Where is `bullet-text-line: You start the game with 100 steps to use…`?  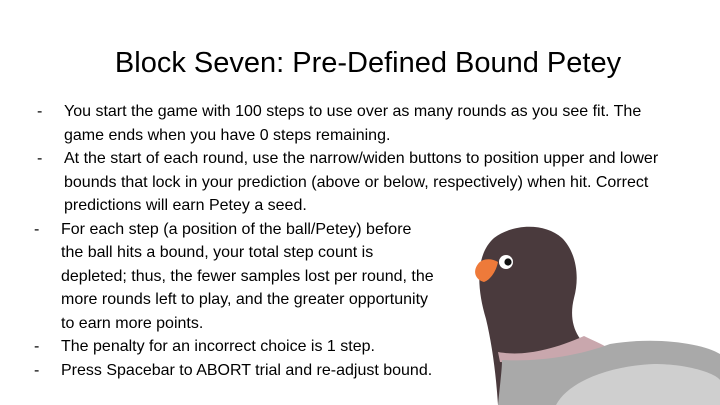
bullet-text-line: You start the game with 100 steps to use… is located at coordinates (353, 111).